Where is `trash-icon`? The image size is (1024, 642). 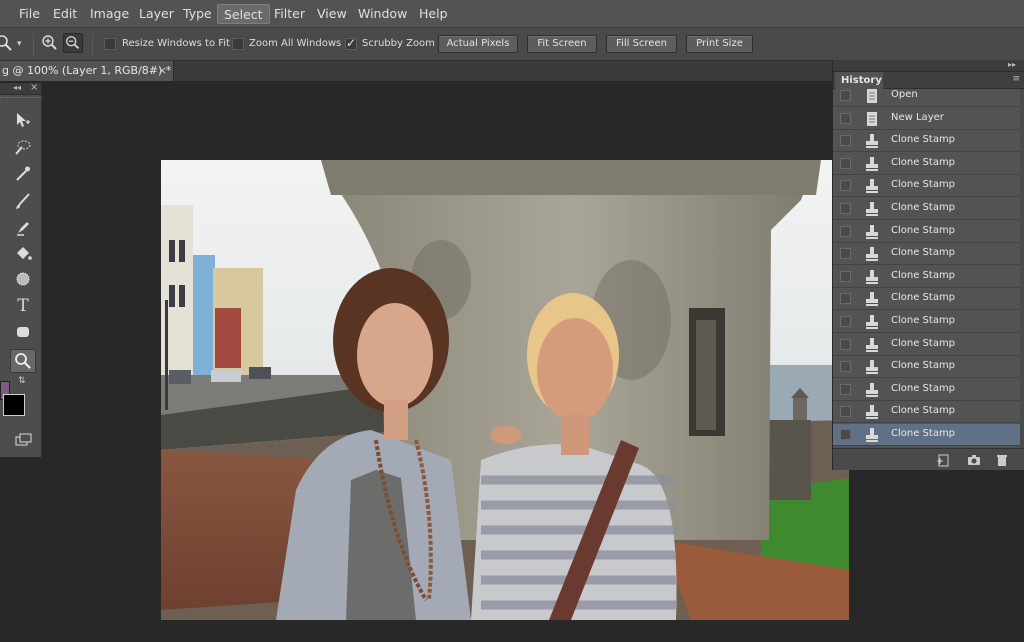 trash-icon is located at coordinates (1002, 460).